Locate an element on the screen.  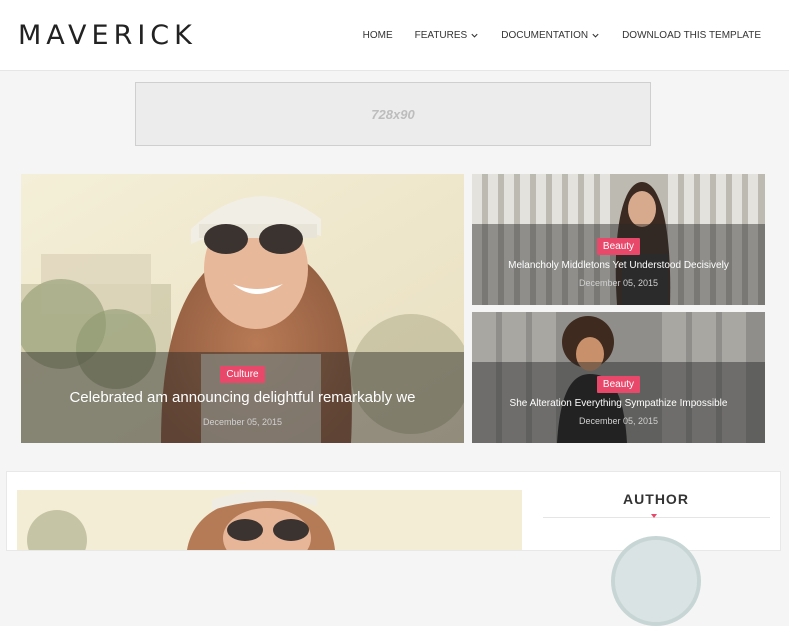
nav-documentation: DOCUMENTATION is located at coordinates (550, 35).